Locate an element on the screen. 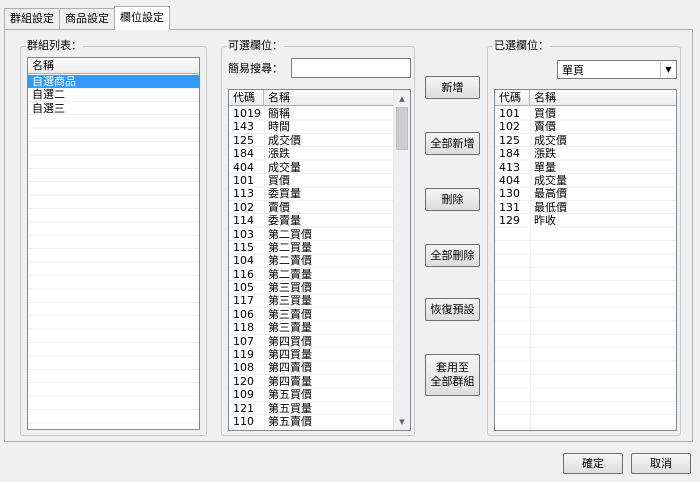 The width and height of the screenshot is (700, 482). cancel-button: 取消 is located at coordinates (661, 463).